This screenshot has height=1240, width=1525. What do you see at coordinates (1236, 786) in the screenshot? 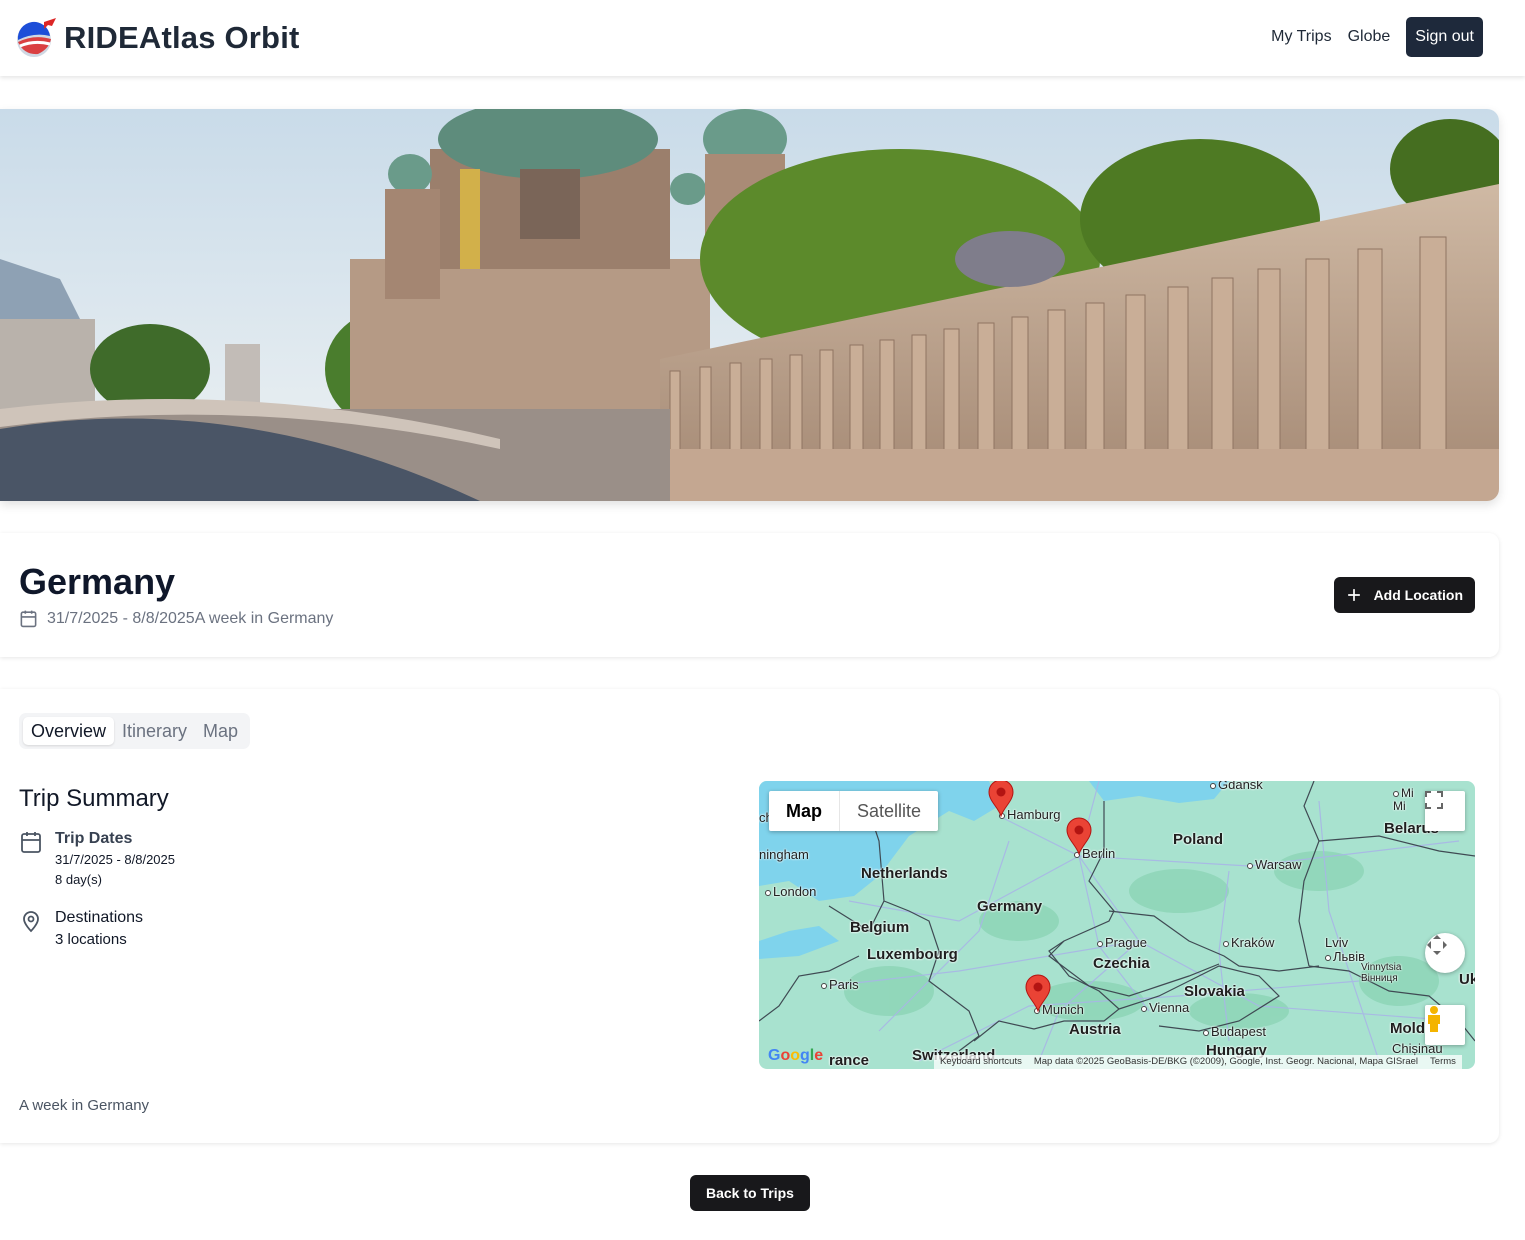
I see `map-city-gdansk: Gdańsk` at bounding box center [1236, 786].